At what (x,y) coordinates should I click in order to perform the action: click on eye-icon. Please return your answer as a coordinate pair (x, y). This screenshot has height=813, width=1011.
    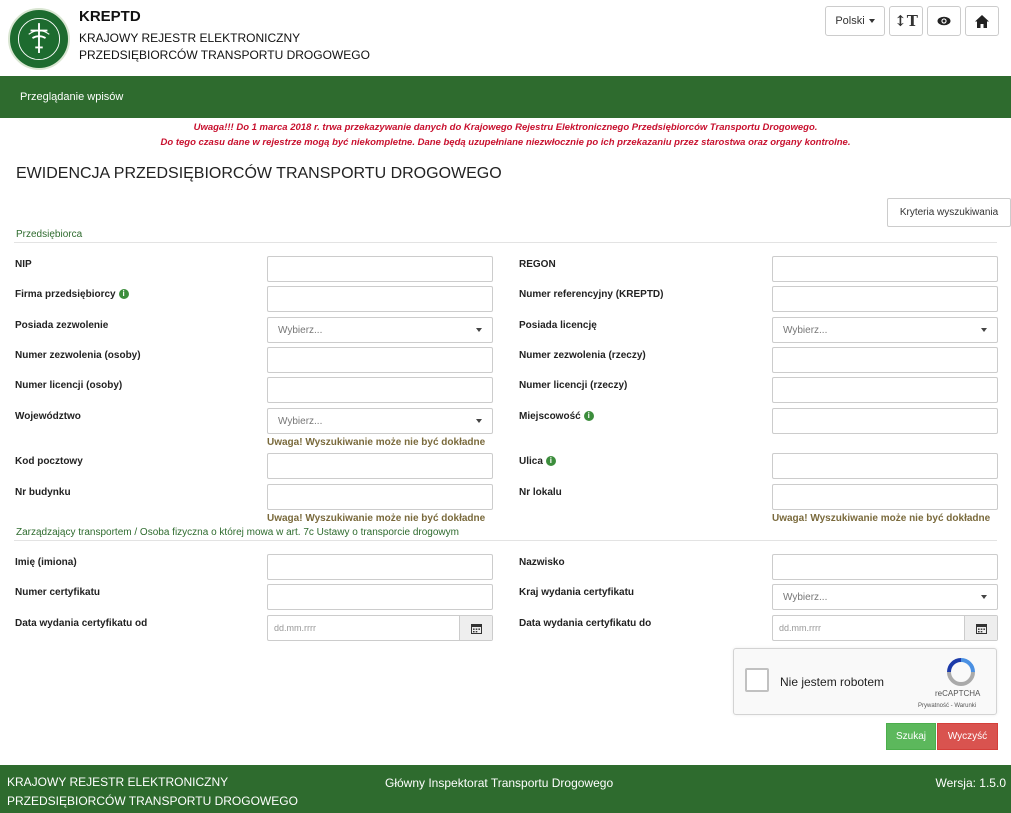
    Looking at the image, I should click on (944, 21).